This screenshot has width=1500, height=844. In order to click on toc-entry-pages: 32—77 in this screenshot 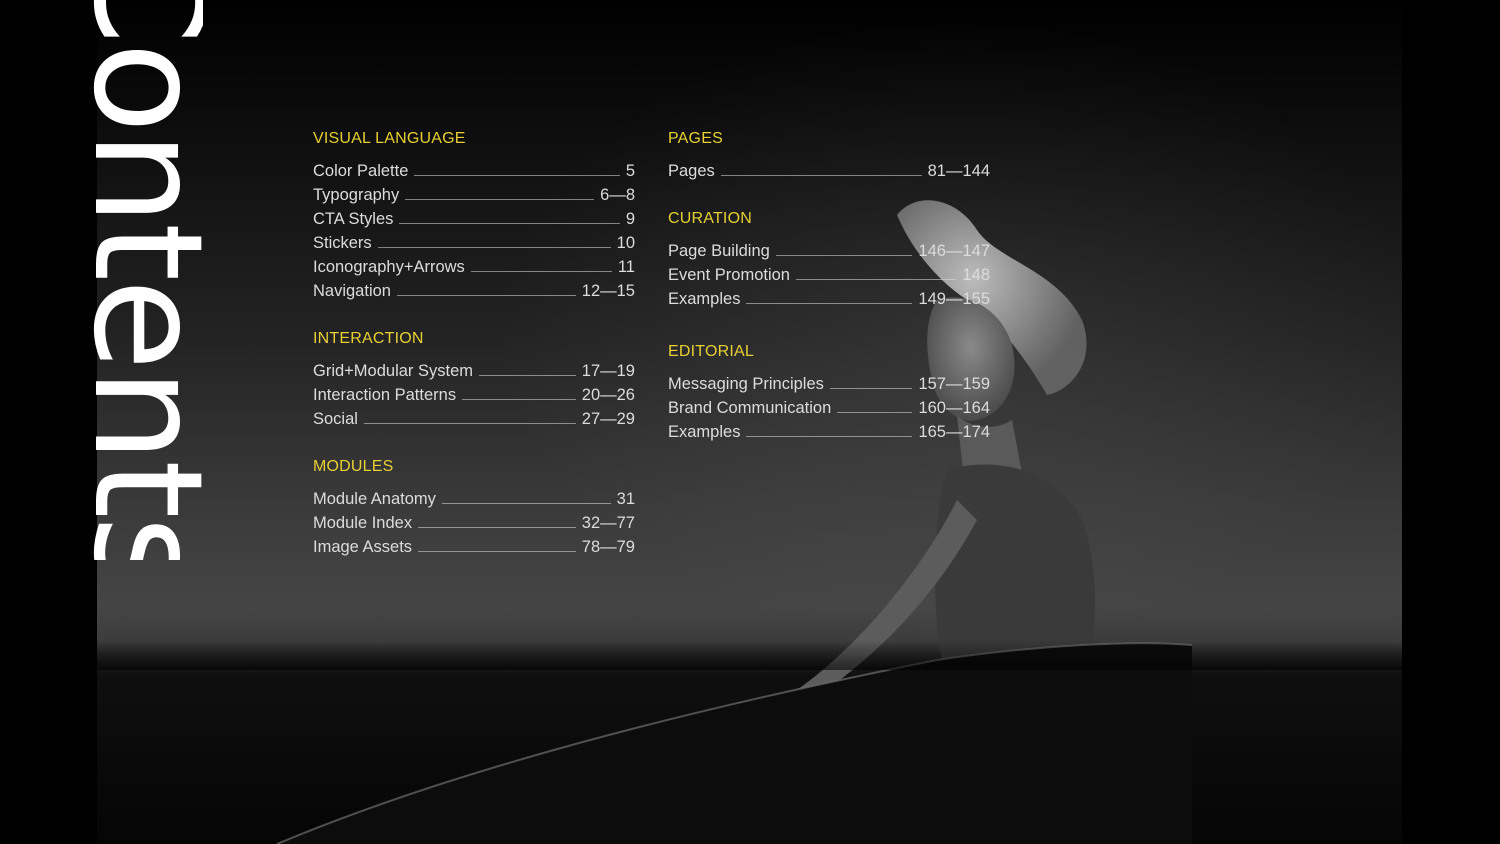, I will do `click(608, 523)`.